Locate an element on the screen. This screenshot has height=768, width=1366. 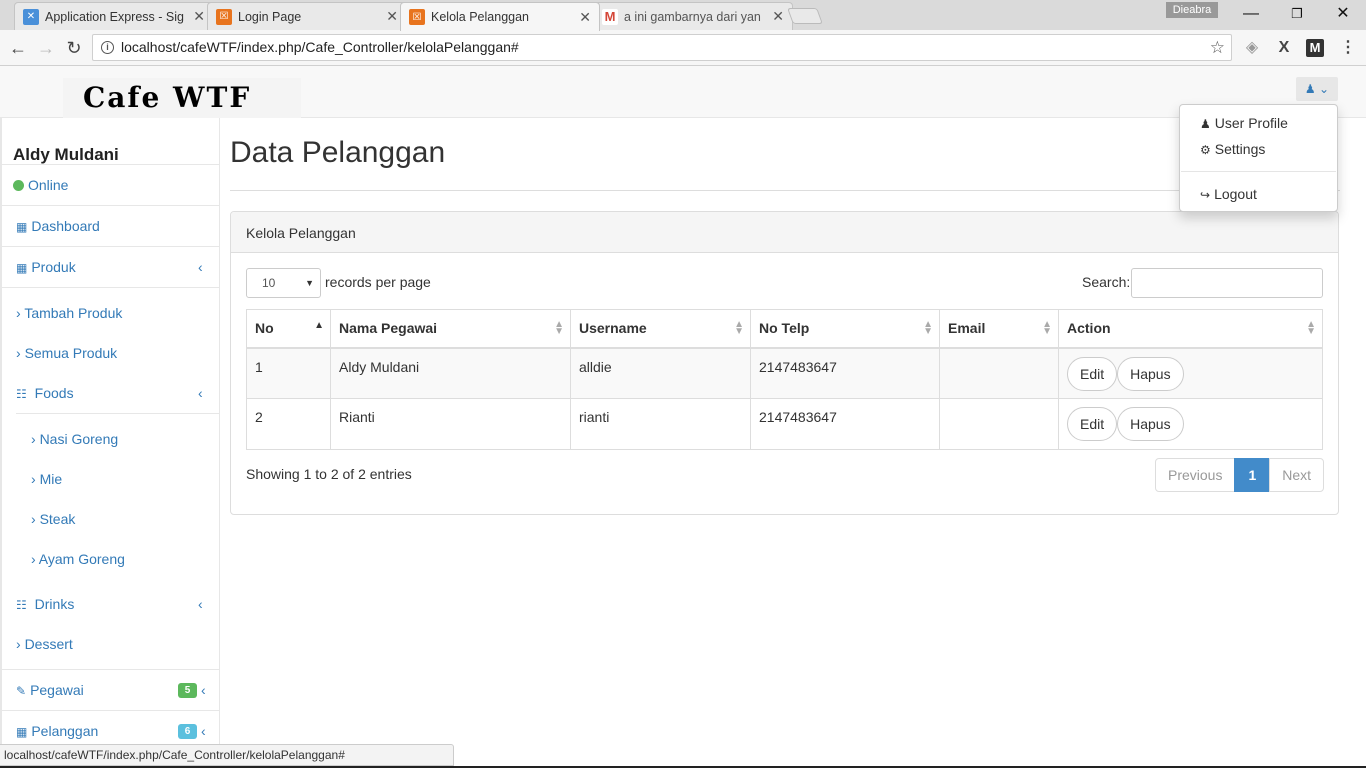
sidebar-item-pegawai: ✎ Pegawai is located at coordinates (50, 690).